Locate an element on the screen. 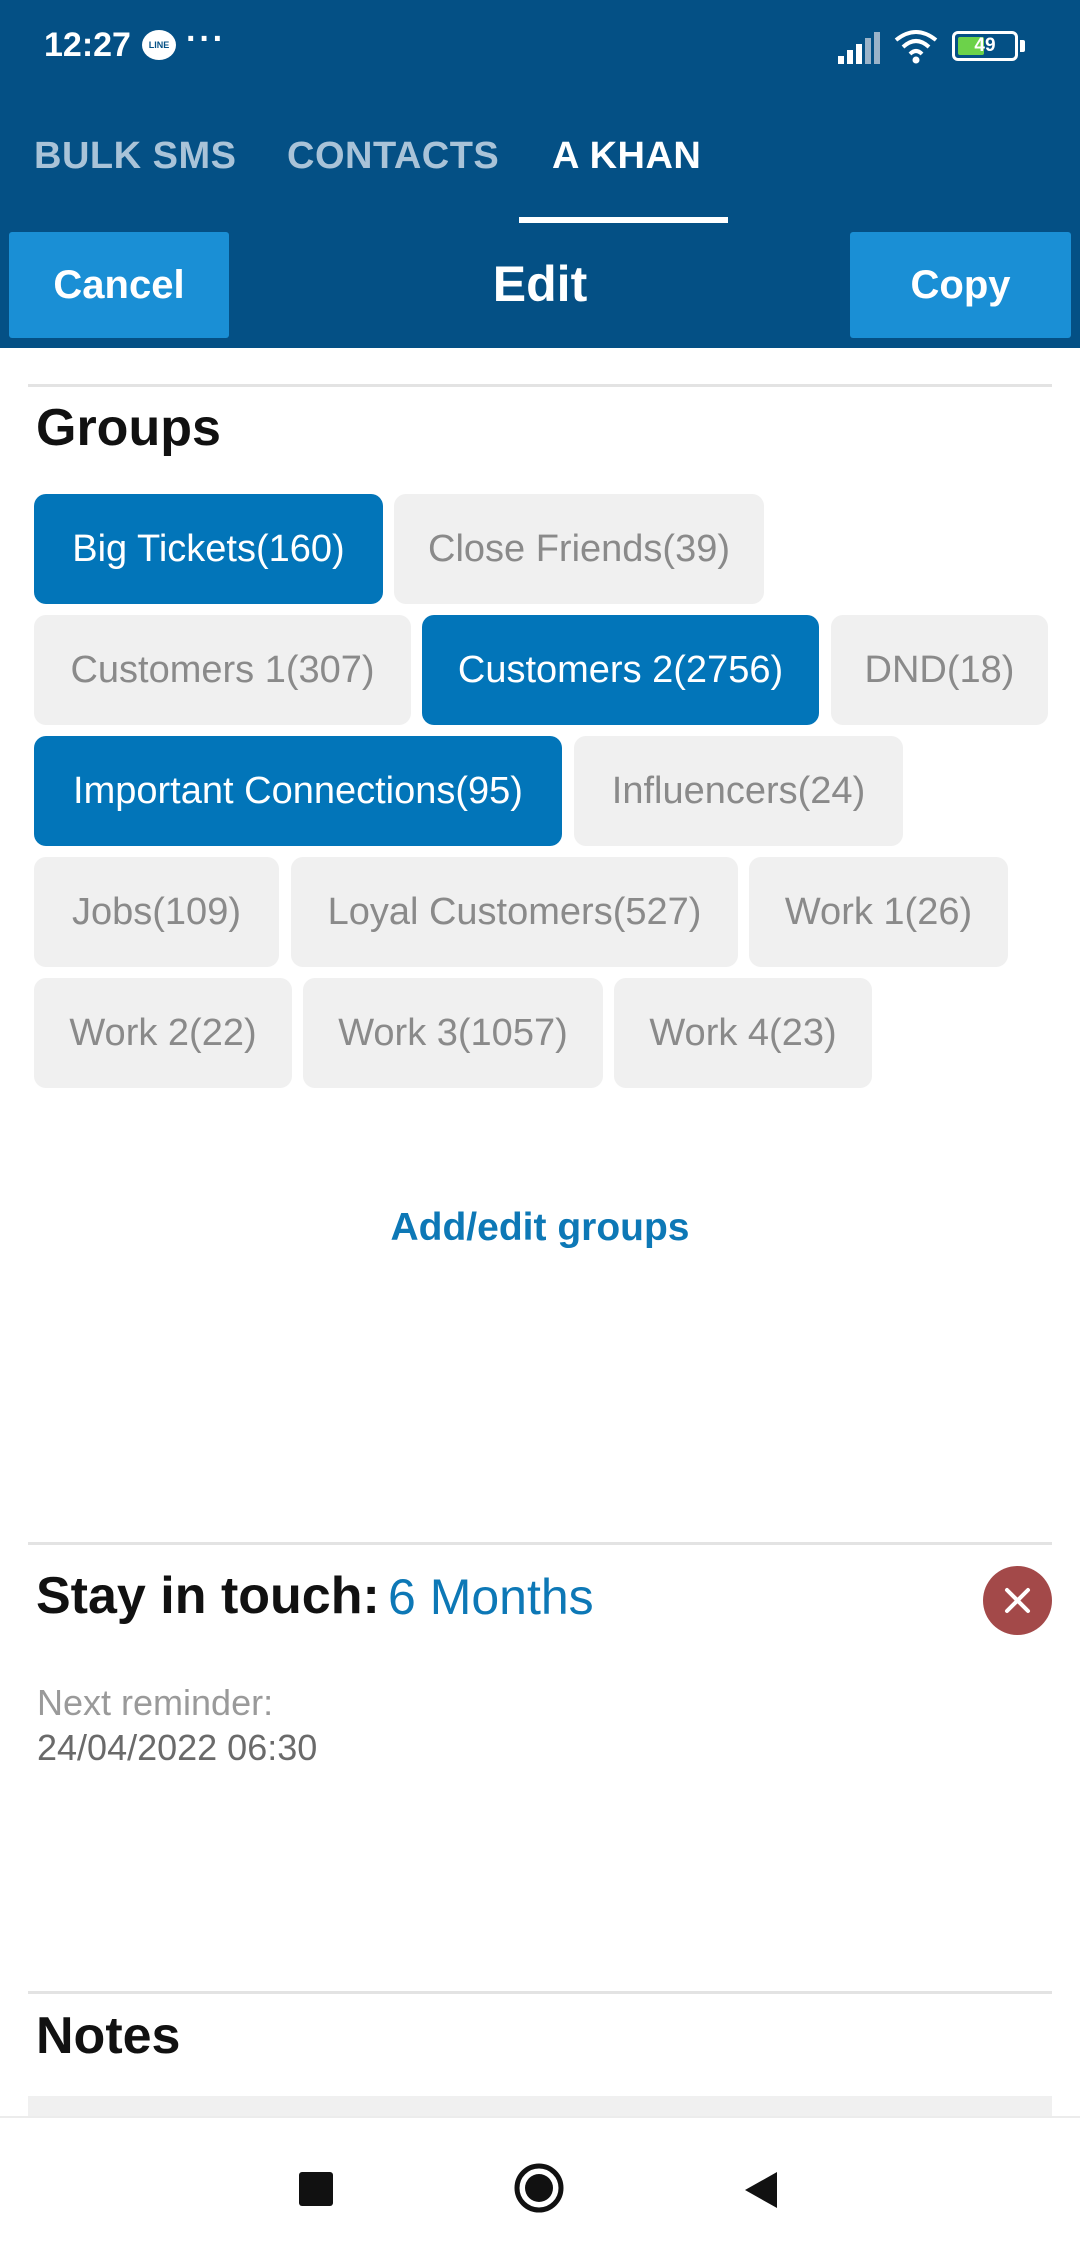 This screenshot has height=2246, width=1080. battery-icon: 49 is located at coordinates (985, 46).